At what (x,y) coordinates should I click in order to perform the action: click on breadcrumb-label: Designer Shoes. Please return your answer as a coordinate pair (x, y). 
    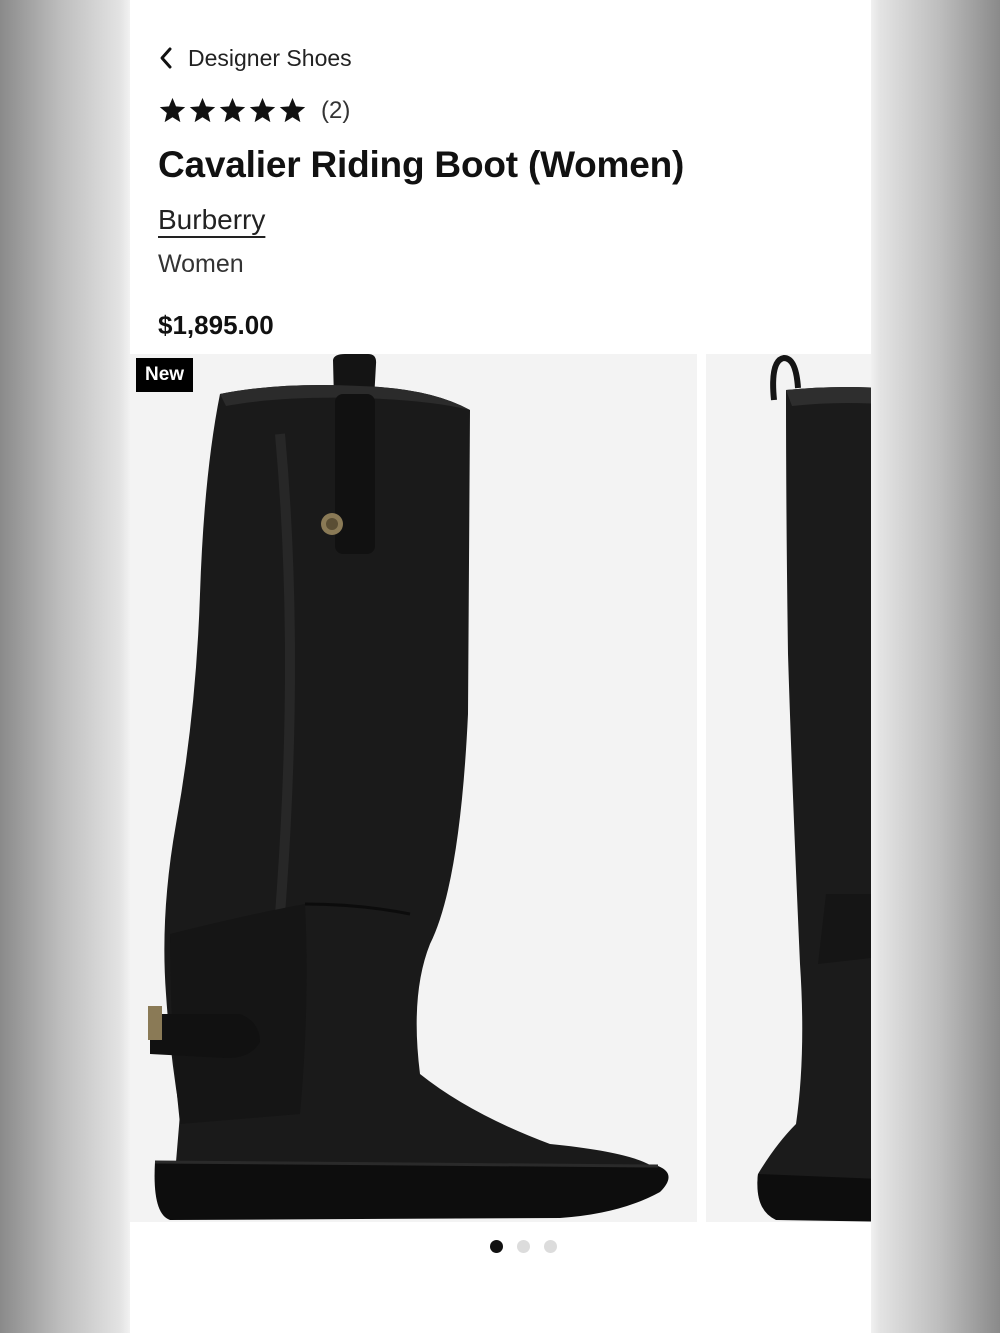
    Looking at the image, I should click on (270, 57).